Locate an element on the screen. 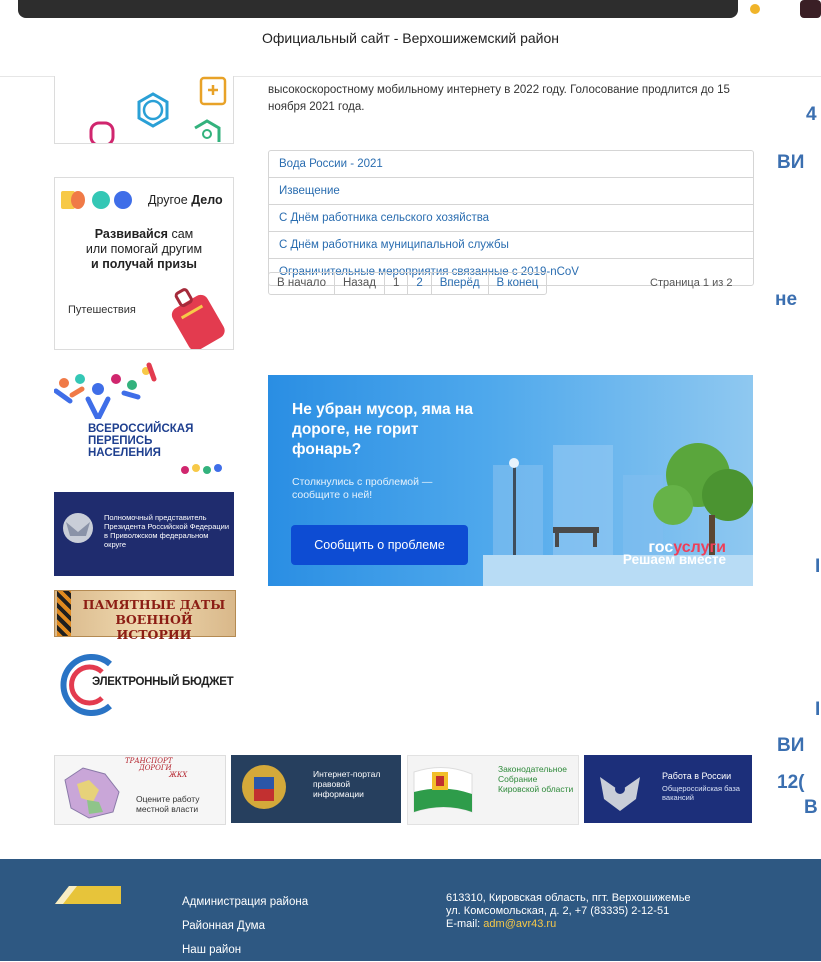 The image size is (821, 962). census-line2: ПЕРЕПИСЬ is located at coordinates (120, 441).